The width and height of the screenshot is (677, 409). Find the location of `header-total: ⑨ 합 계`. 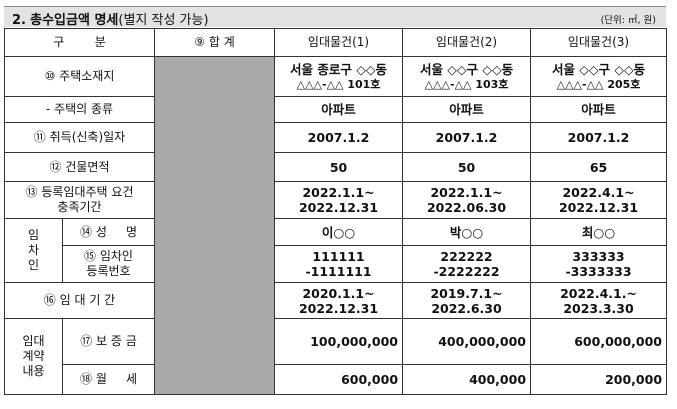

header-total: ⑨ 합 계 is located at coordinates (215, 42).